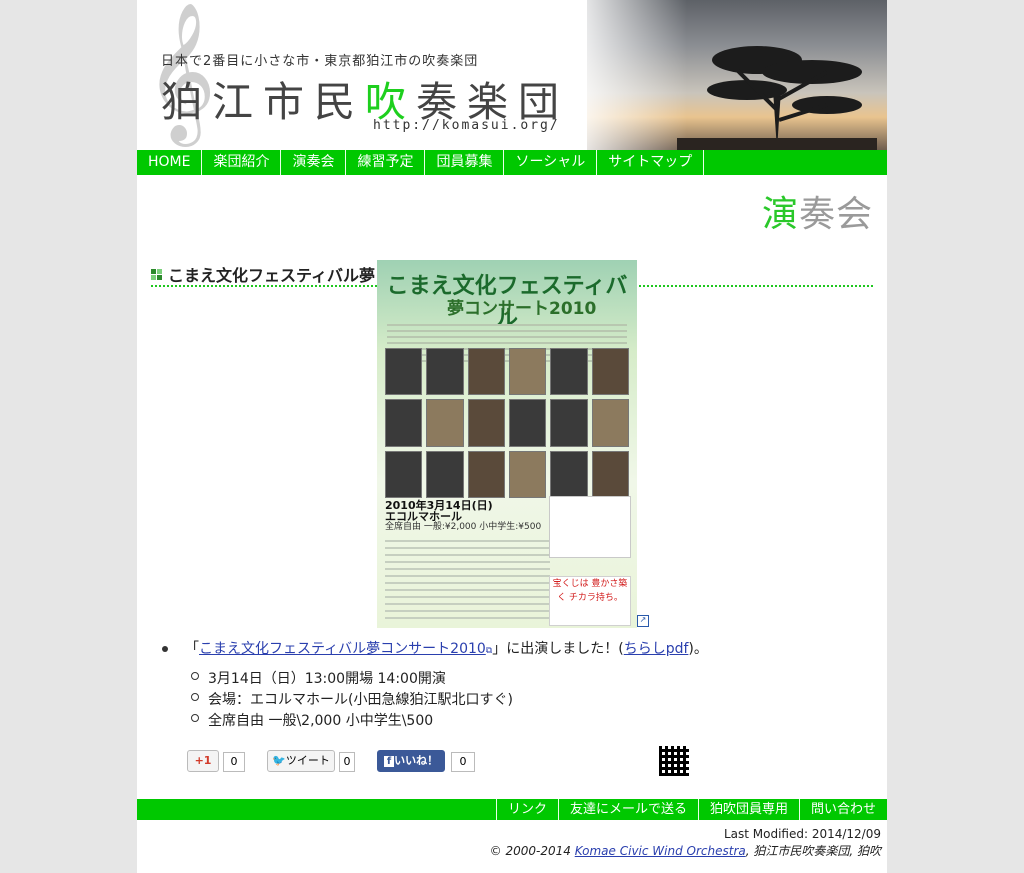  I want to click on footer-link-links: リンク, so click(526, 809).